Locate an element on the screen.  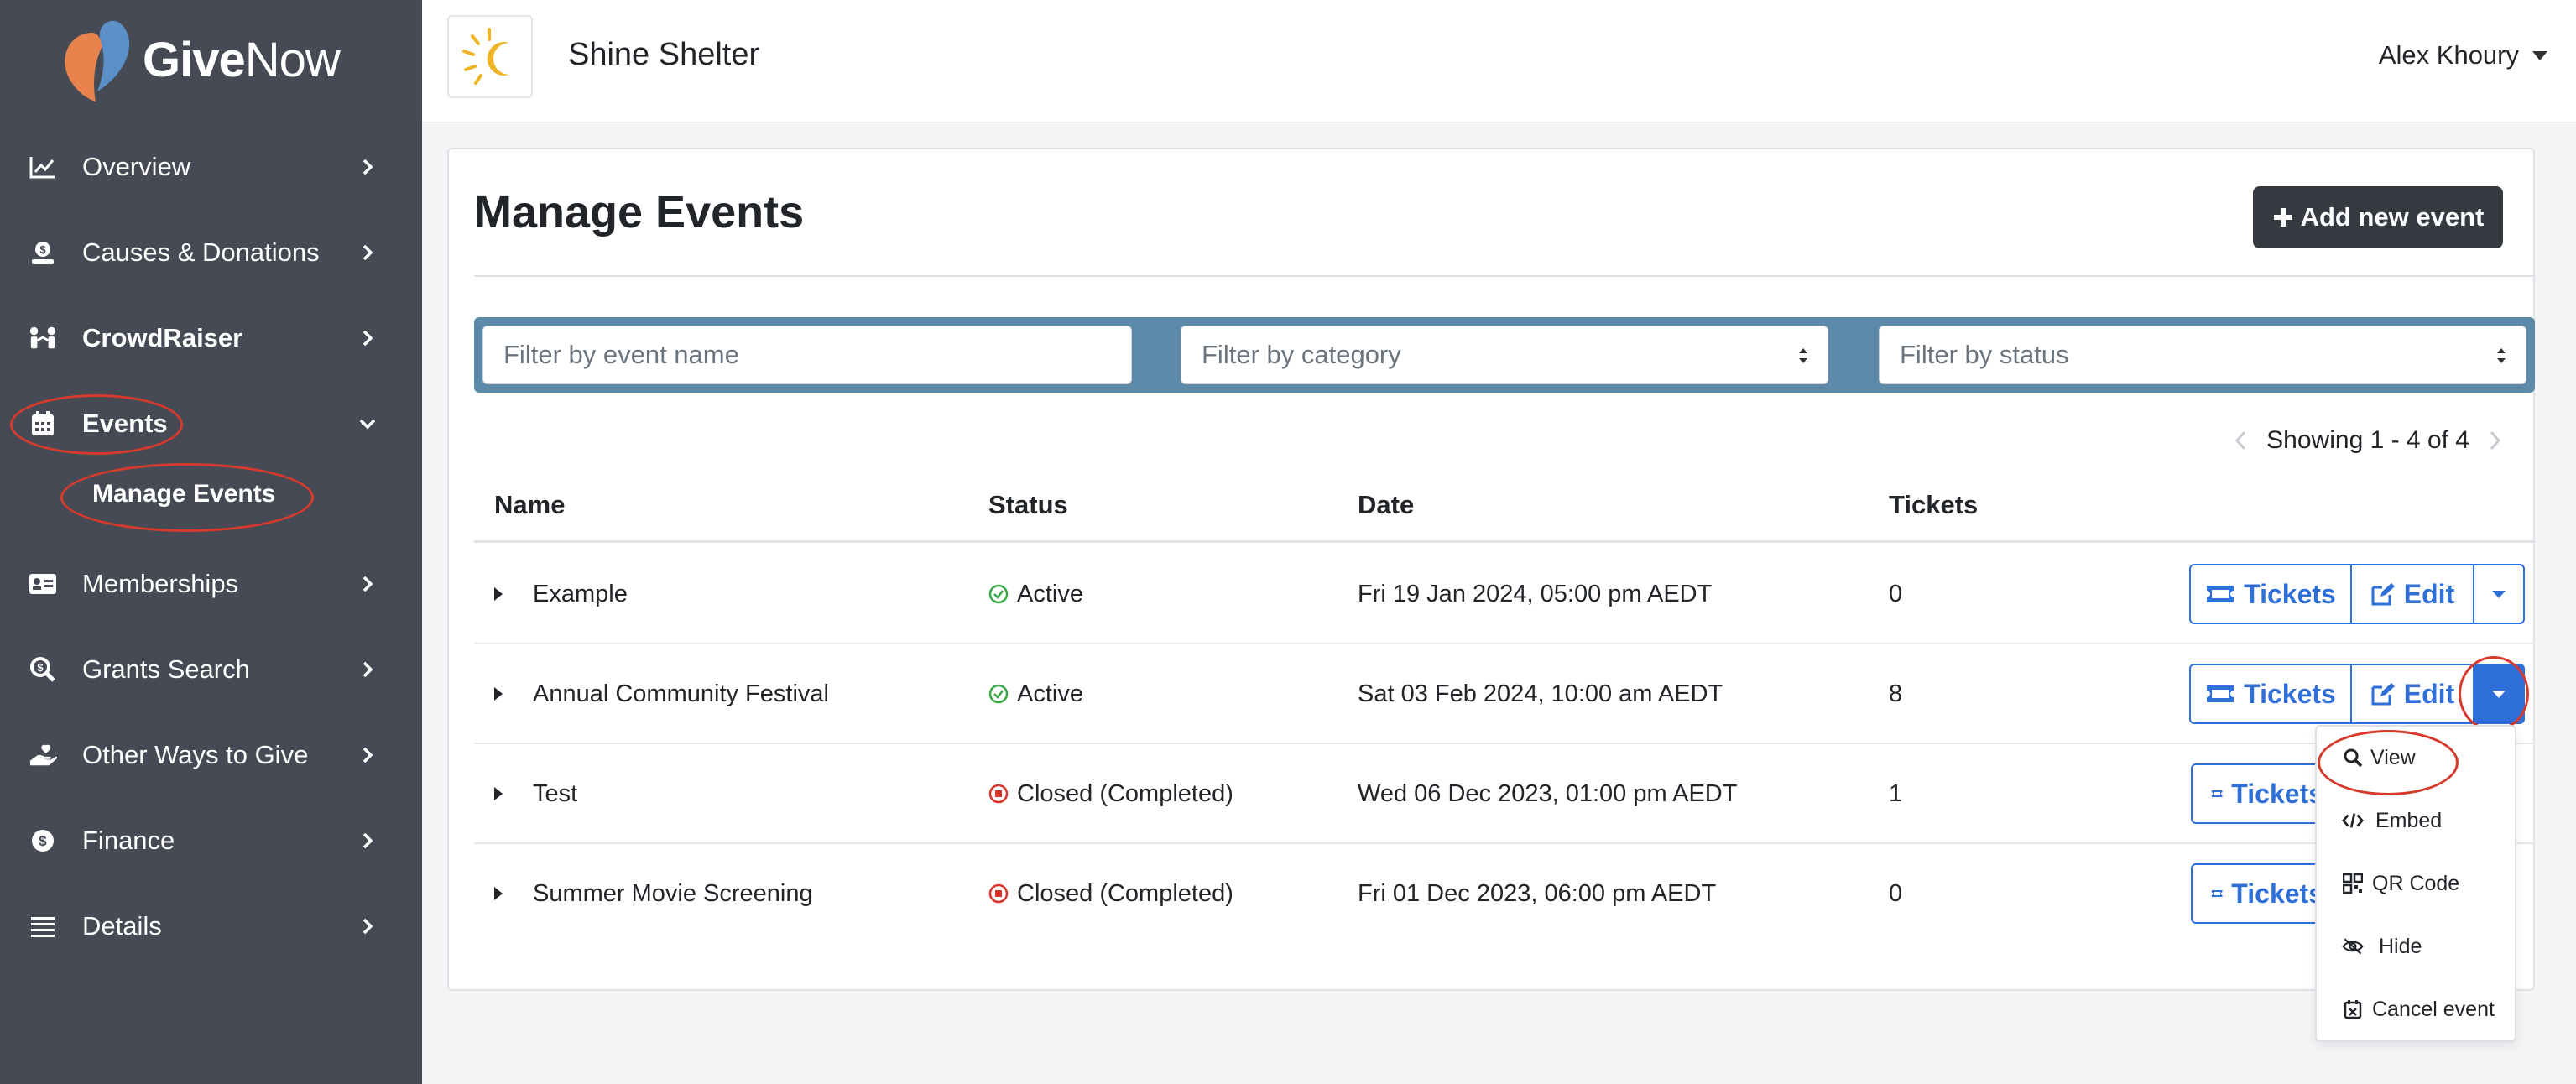
sidebar-subitem-manage-events: Manage Events is located at coordinates (183, 494).